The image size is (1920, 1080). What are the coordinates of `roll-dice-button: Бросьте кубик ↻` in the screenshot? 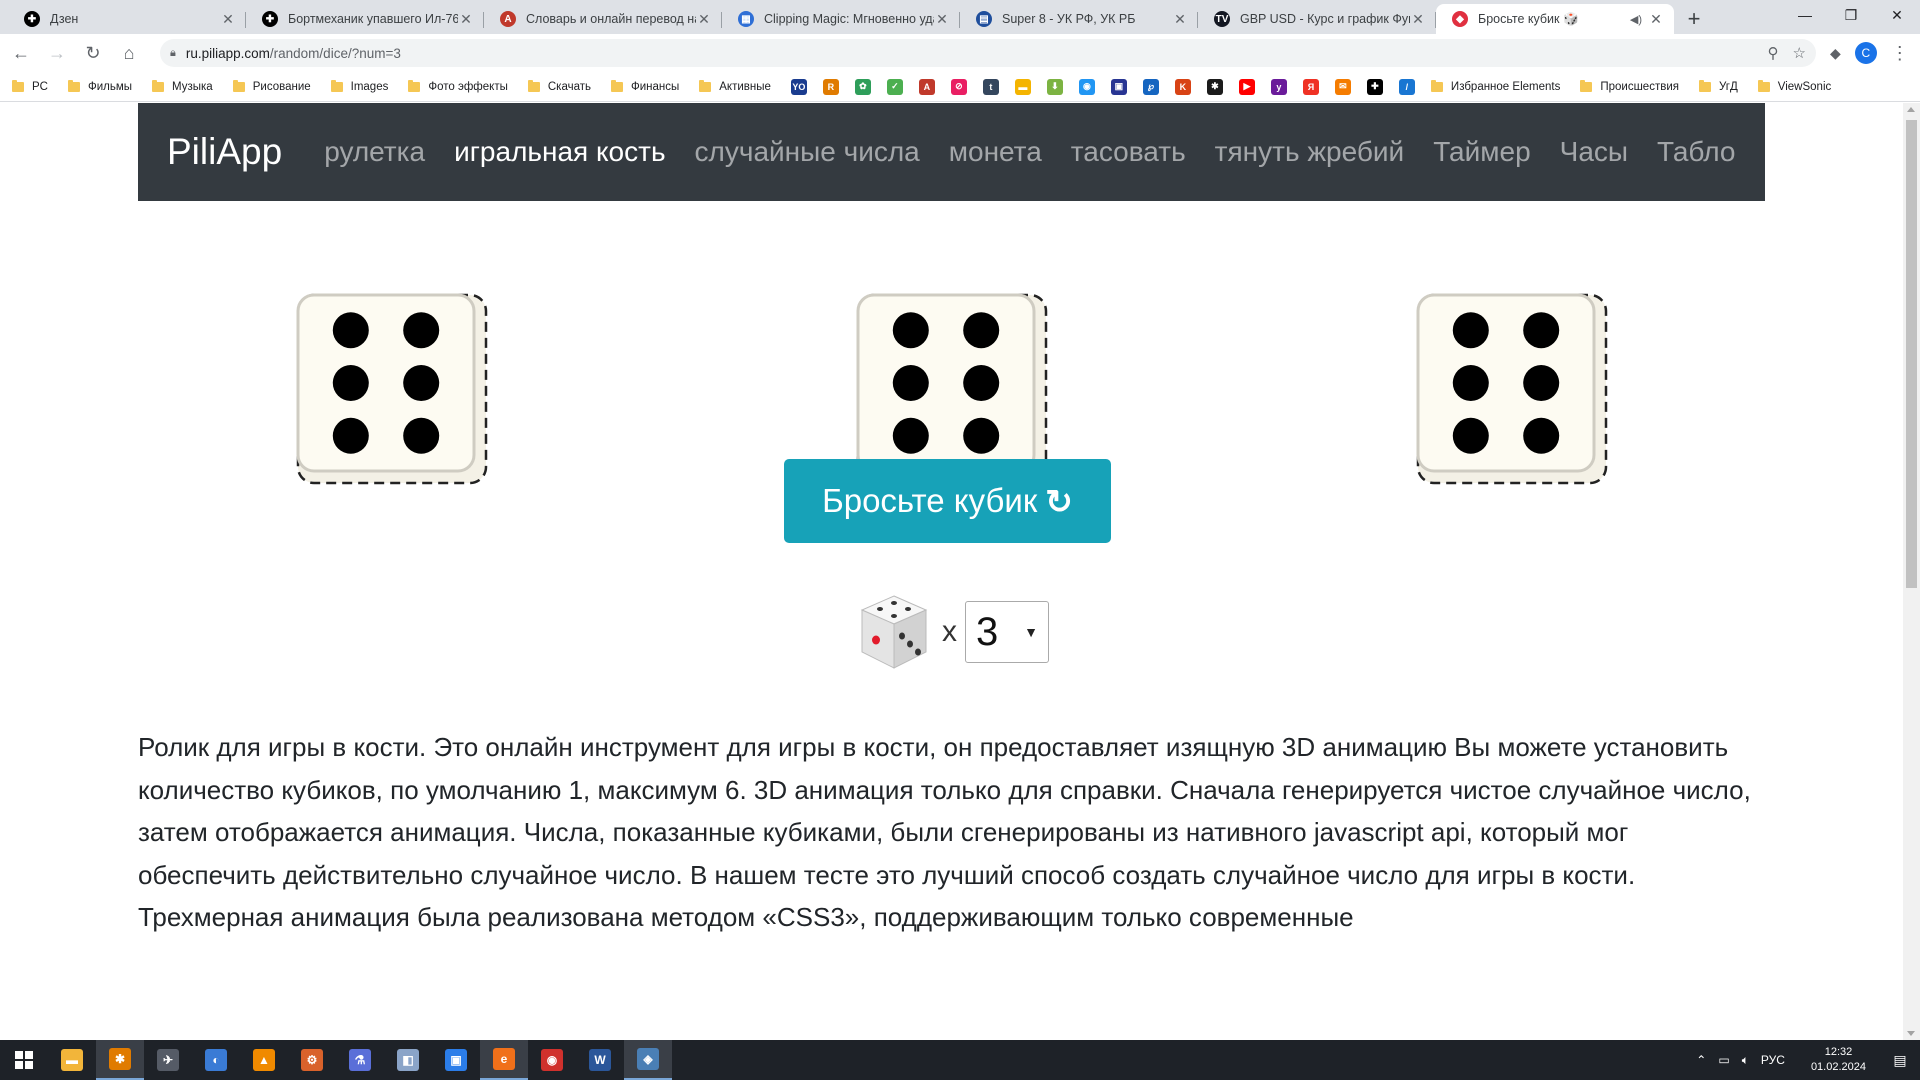 It's located at (947, 501).